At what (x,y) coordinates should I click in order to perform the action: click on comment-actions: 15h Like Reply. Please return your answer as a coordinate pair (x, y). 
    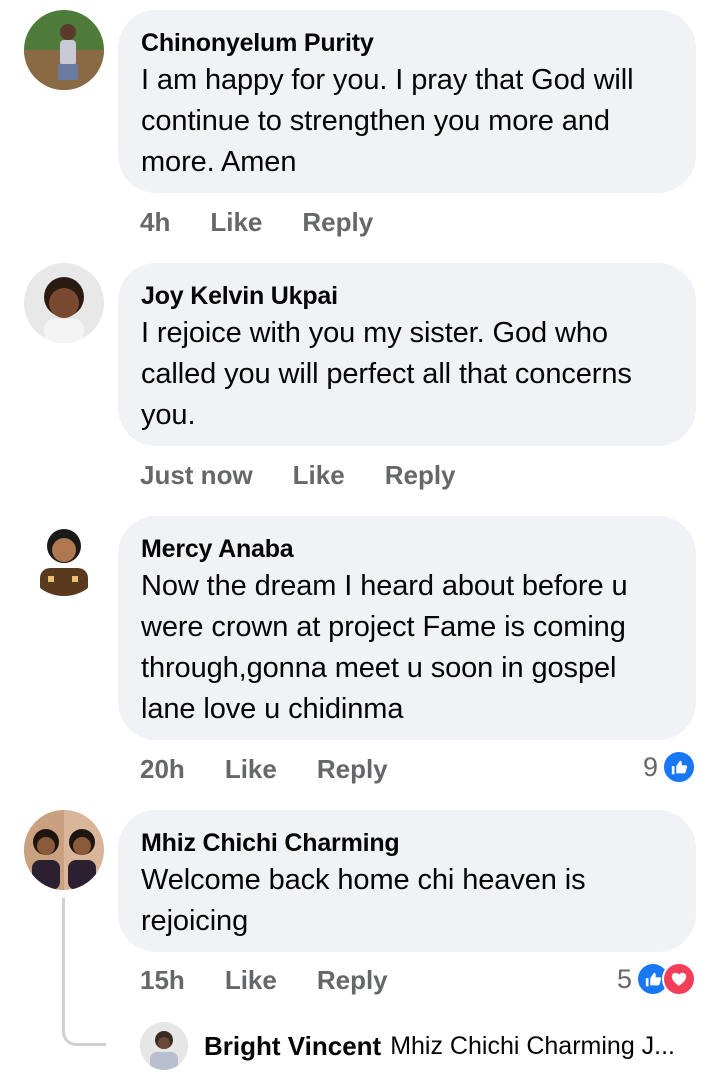
    Looking at the image, I should click on (264, 980).